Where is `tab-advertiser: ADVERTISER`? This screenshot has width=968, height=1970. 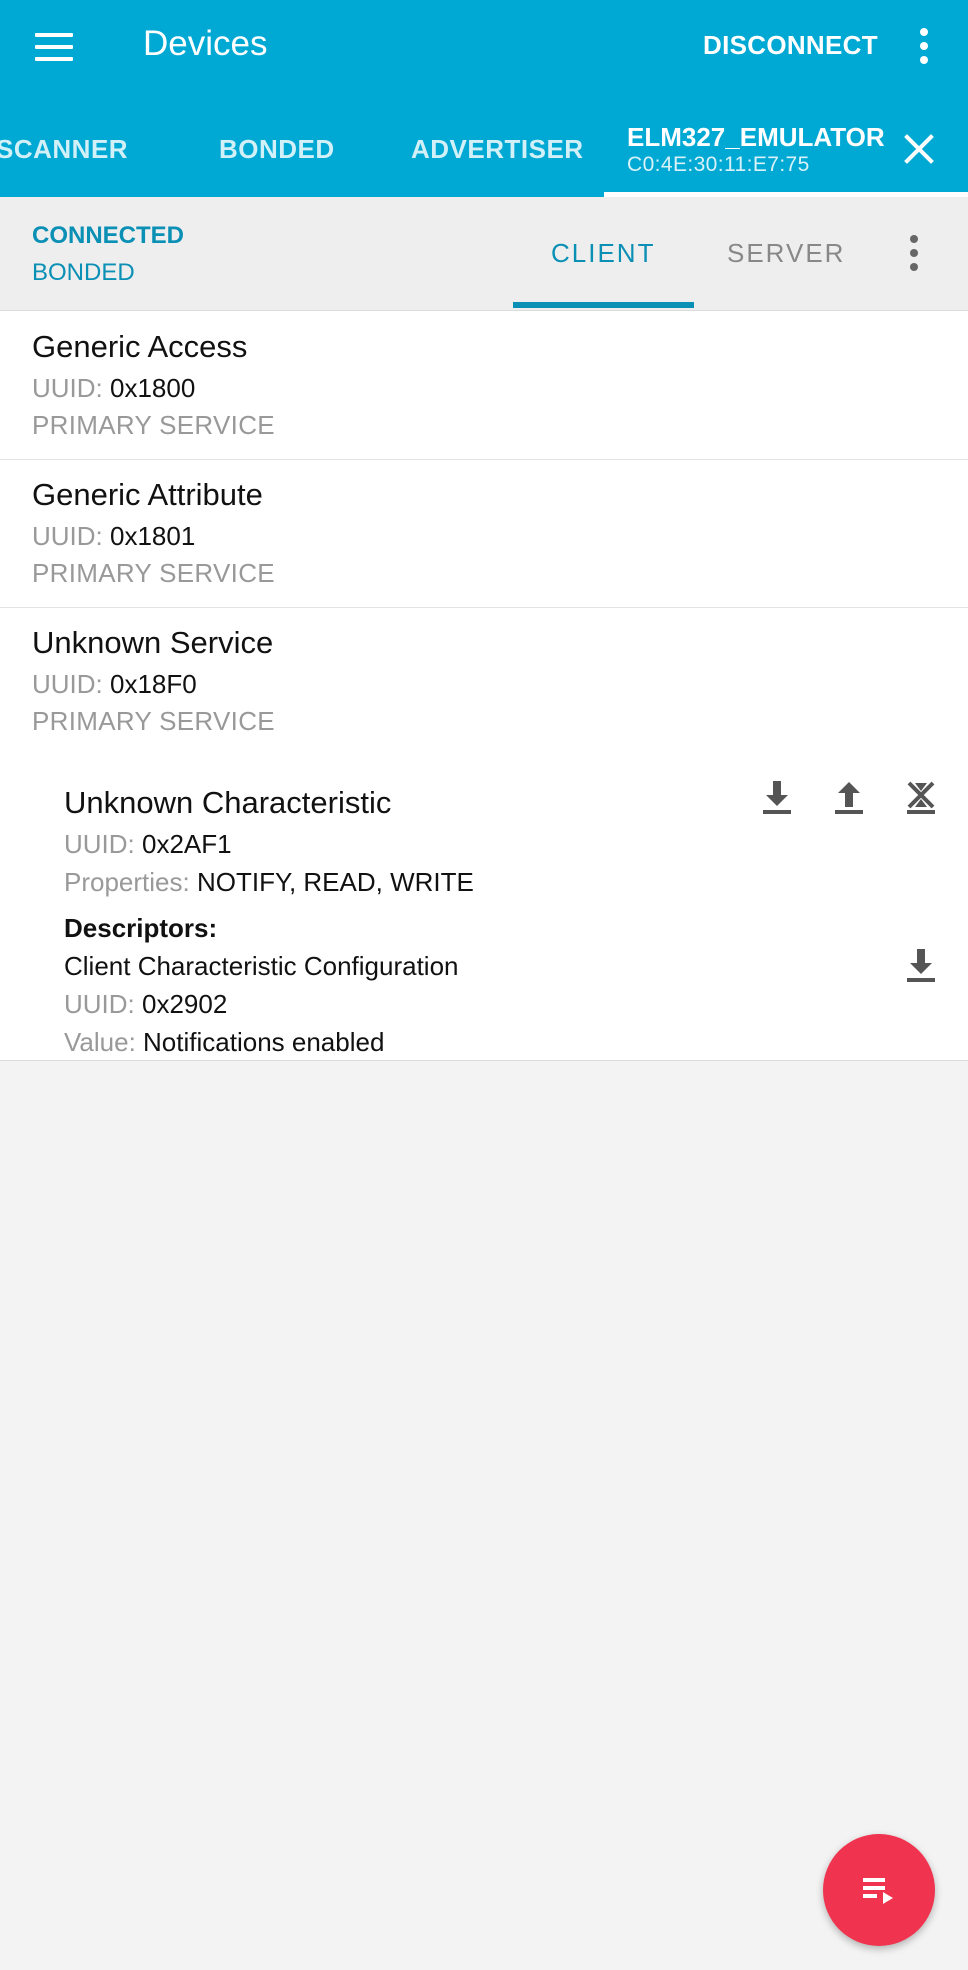
tab-advertiser: ADVERTISER is located at coordinates (497, 149).